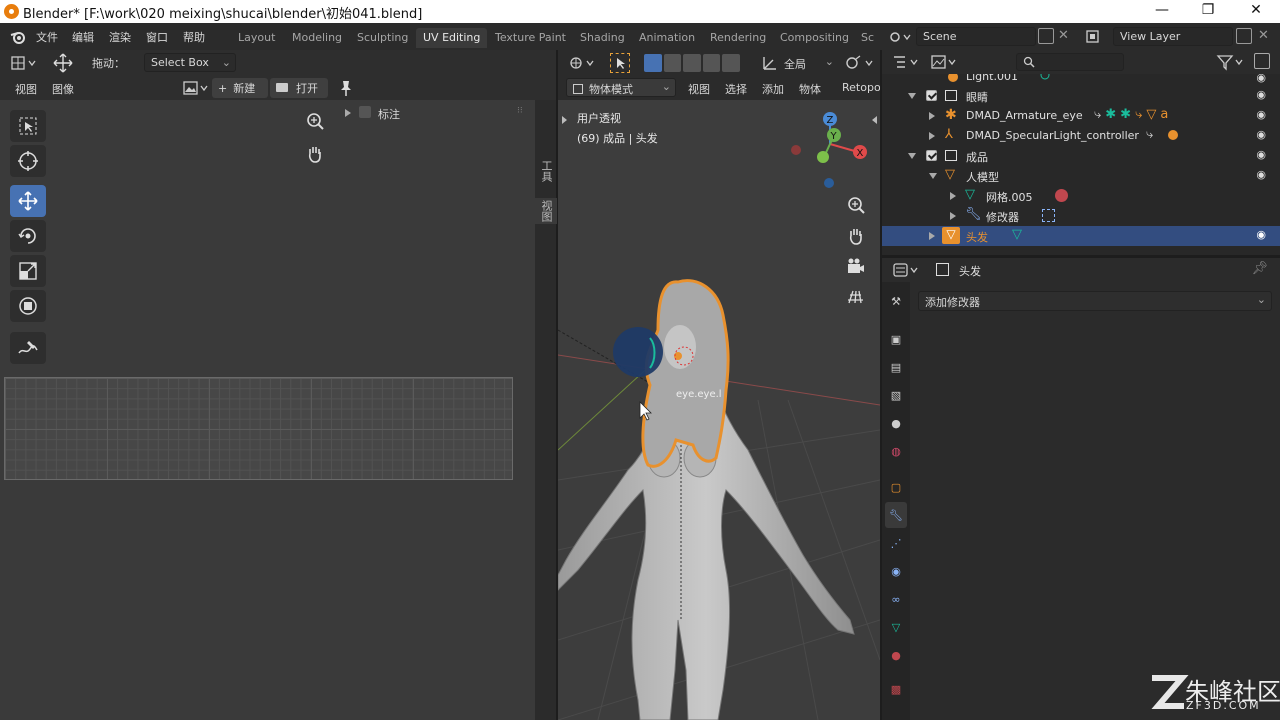 The width and height of the screenshot is (1280, 720). I want to click on outliner-row-mesh-data: ▽ 网格.005, so click(1081, 196).